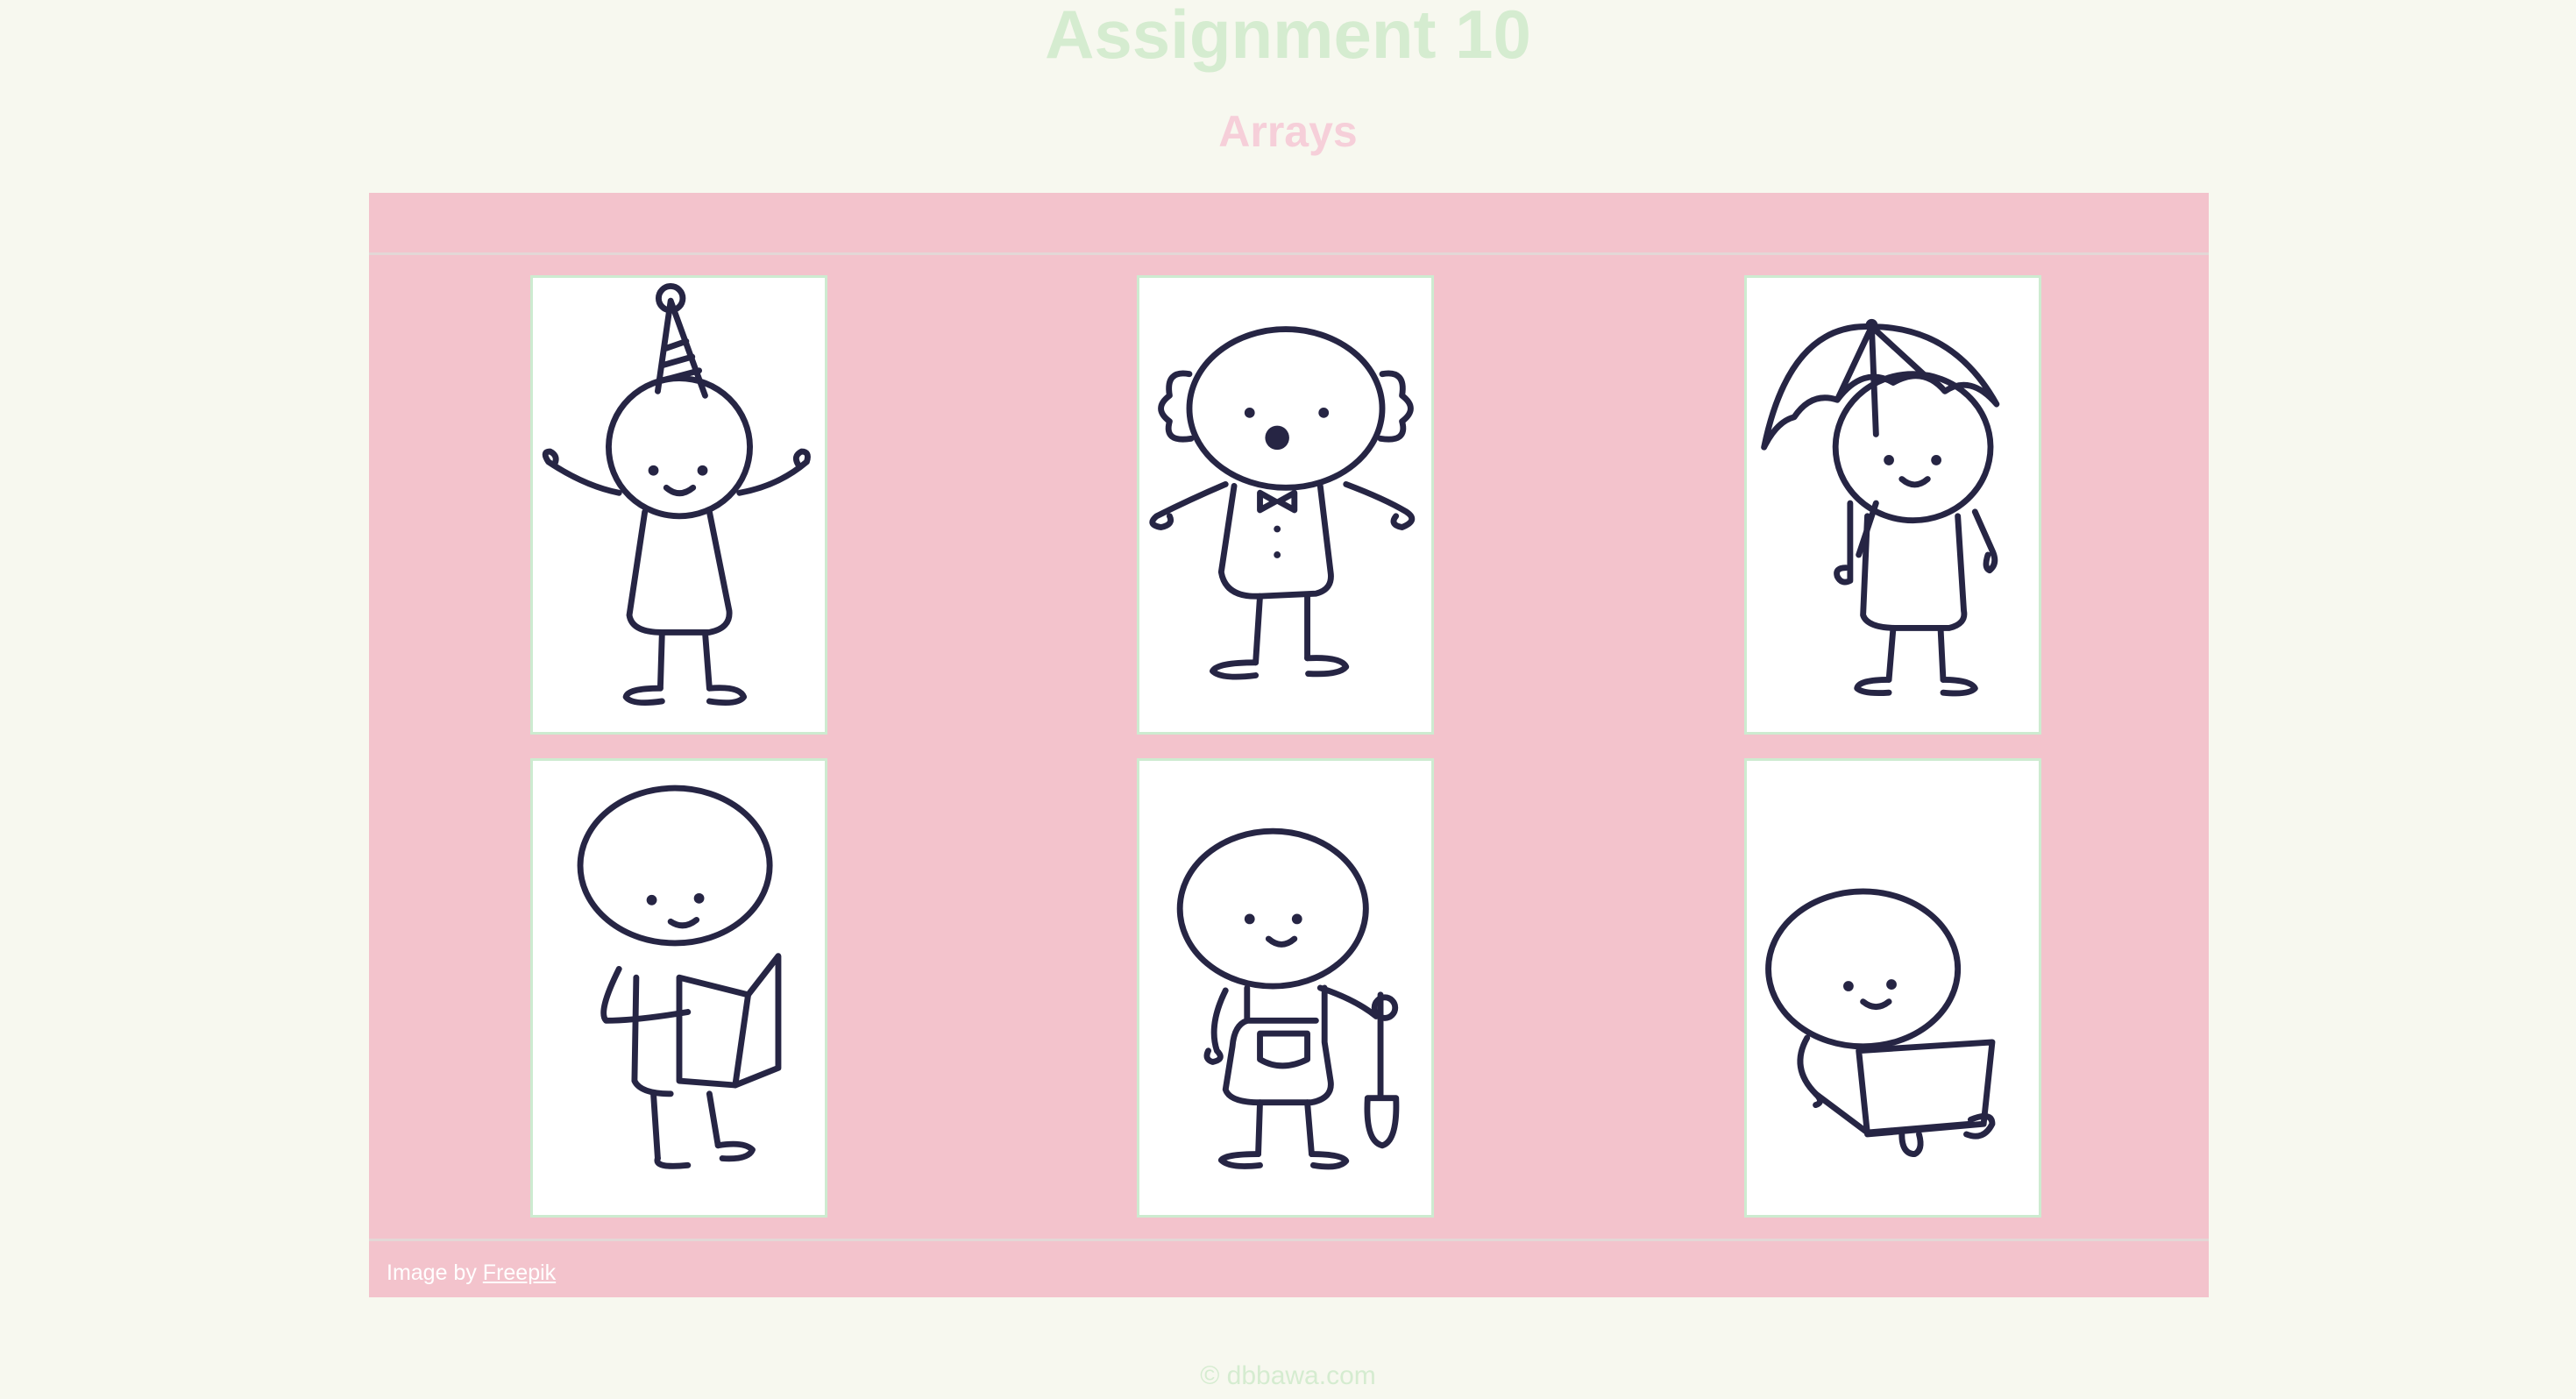  Describe the element at coordinates (1288, 998) in the screenshot. I see `gardener-stick-figure-illustration` at that location.